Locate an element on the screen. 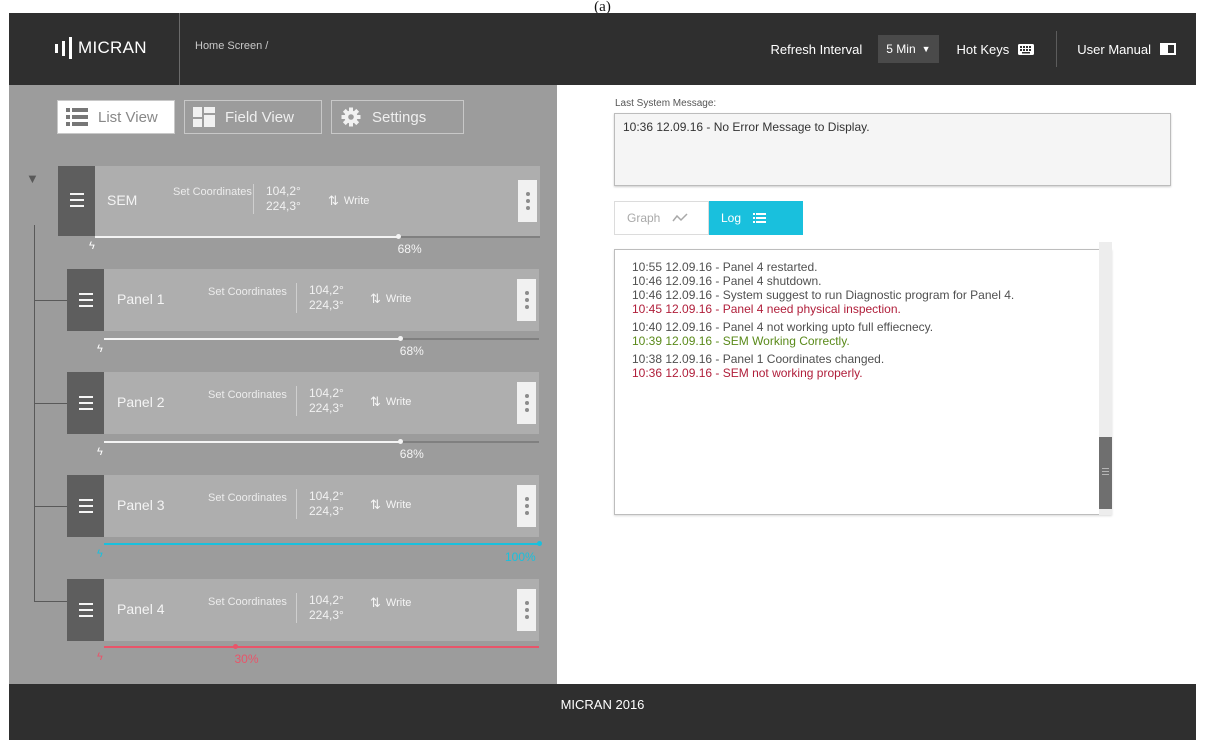  tree-line is located at coordinates (34, 413).